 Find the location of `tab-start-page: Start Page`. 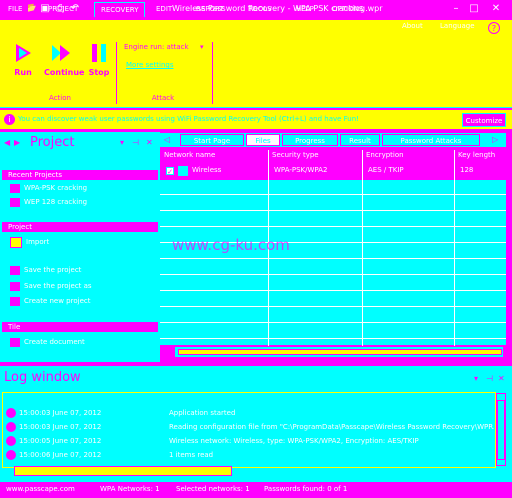

tab-start-page: Start Page is located at coordinates (212, 140).